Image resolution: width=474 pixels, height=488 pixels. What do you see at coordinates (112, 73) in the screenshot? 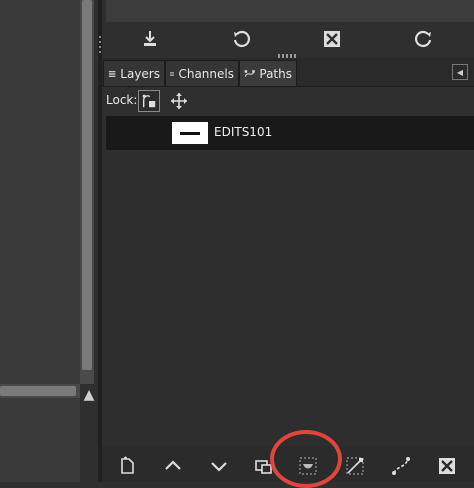
I see `layers-icon` at bounding box center [112, 73].